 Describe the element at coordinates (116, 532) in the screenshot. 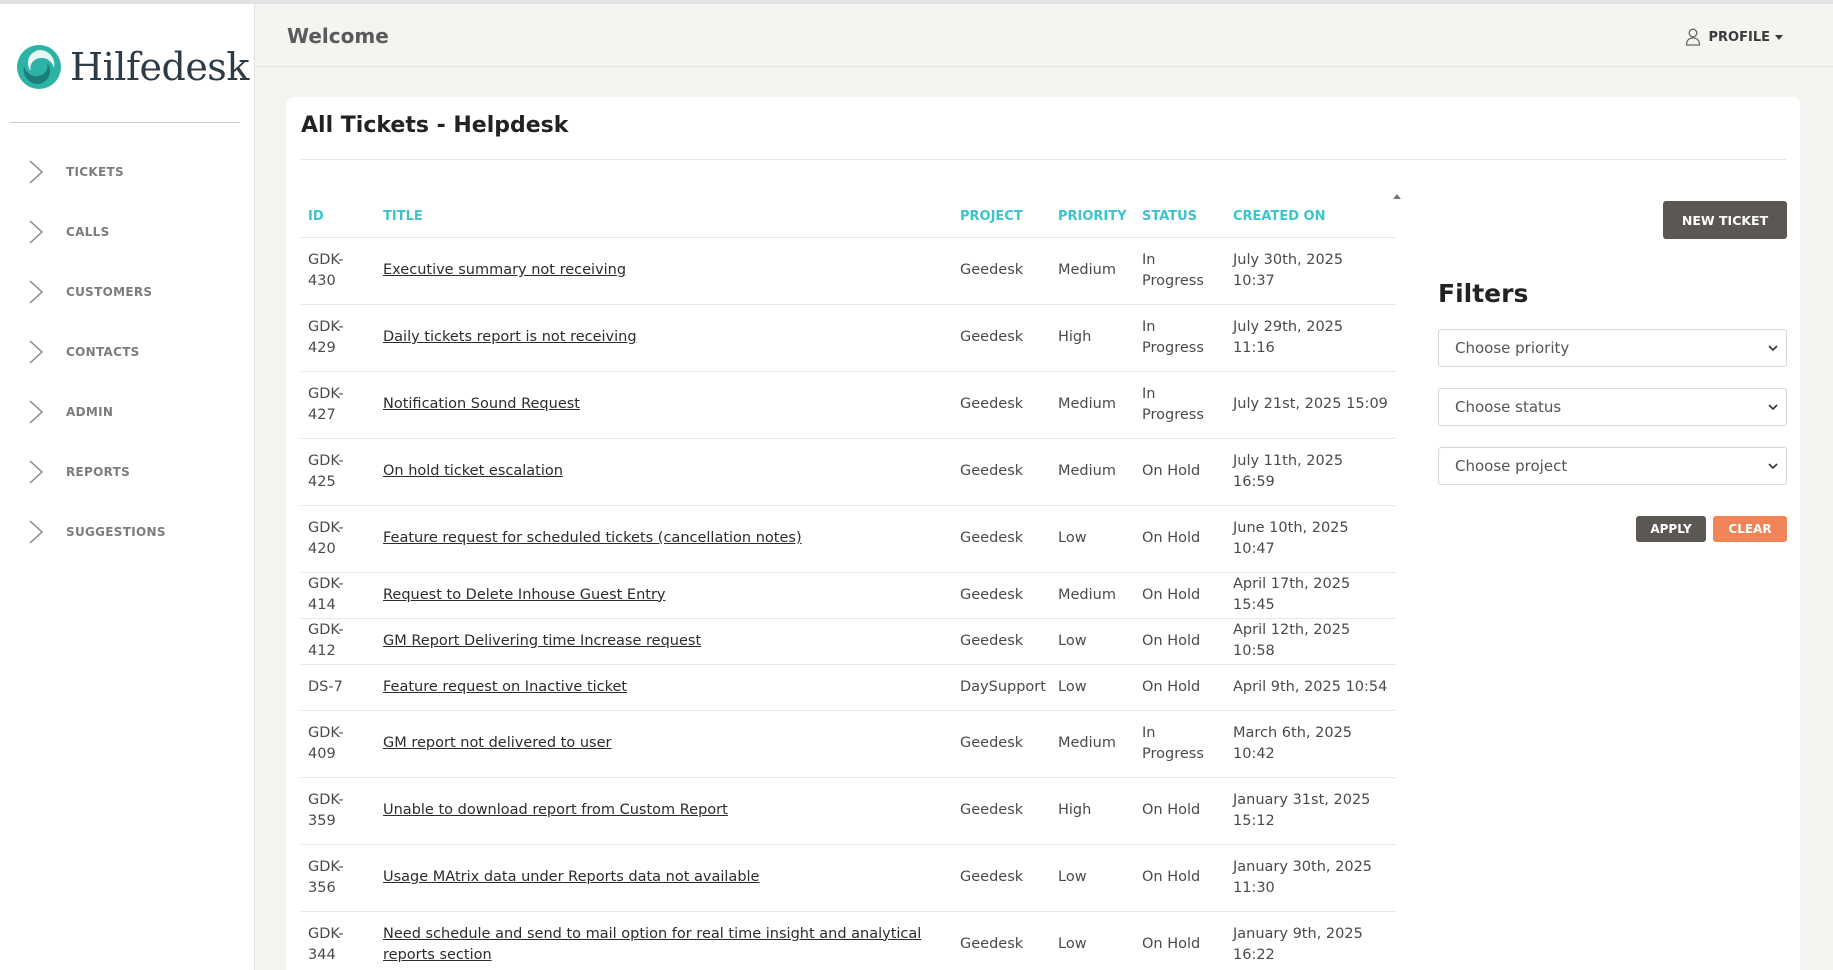

I see `sidebar-item-label: SUGGESTIONS` at that location.